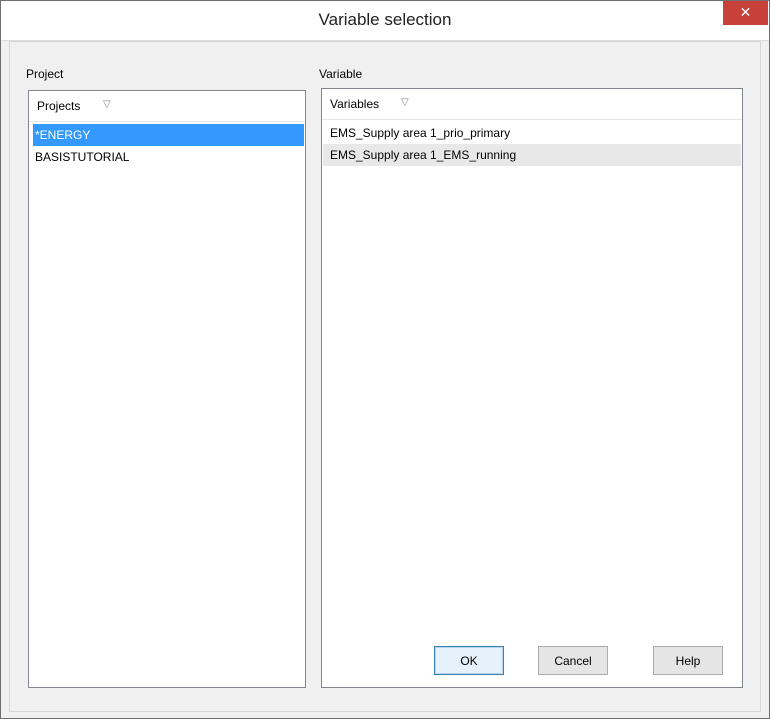 The height and width of the screenshot is (719, 770). I want to click on variable-group-label: Variable, so click(341, 74).